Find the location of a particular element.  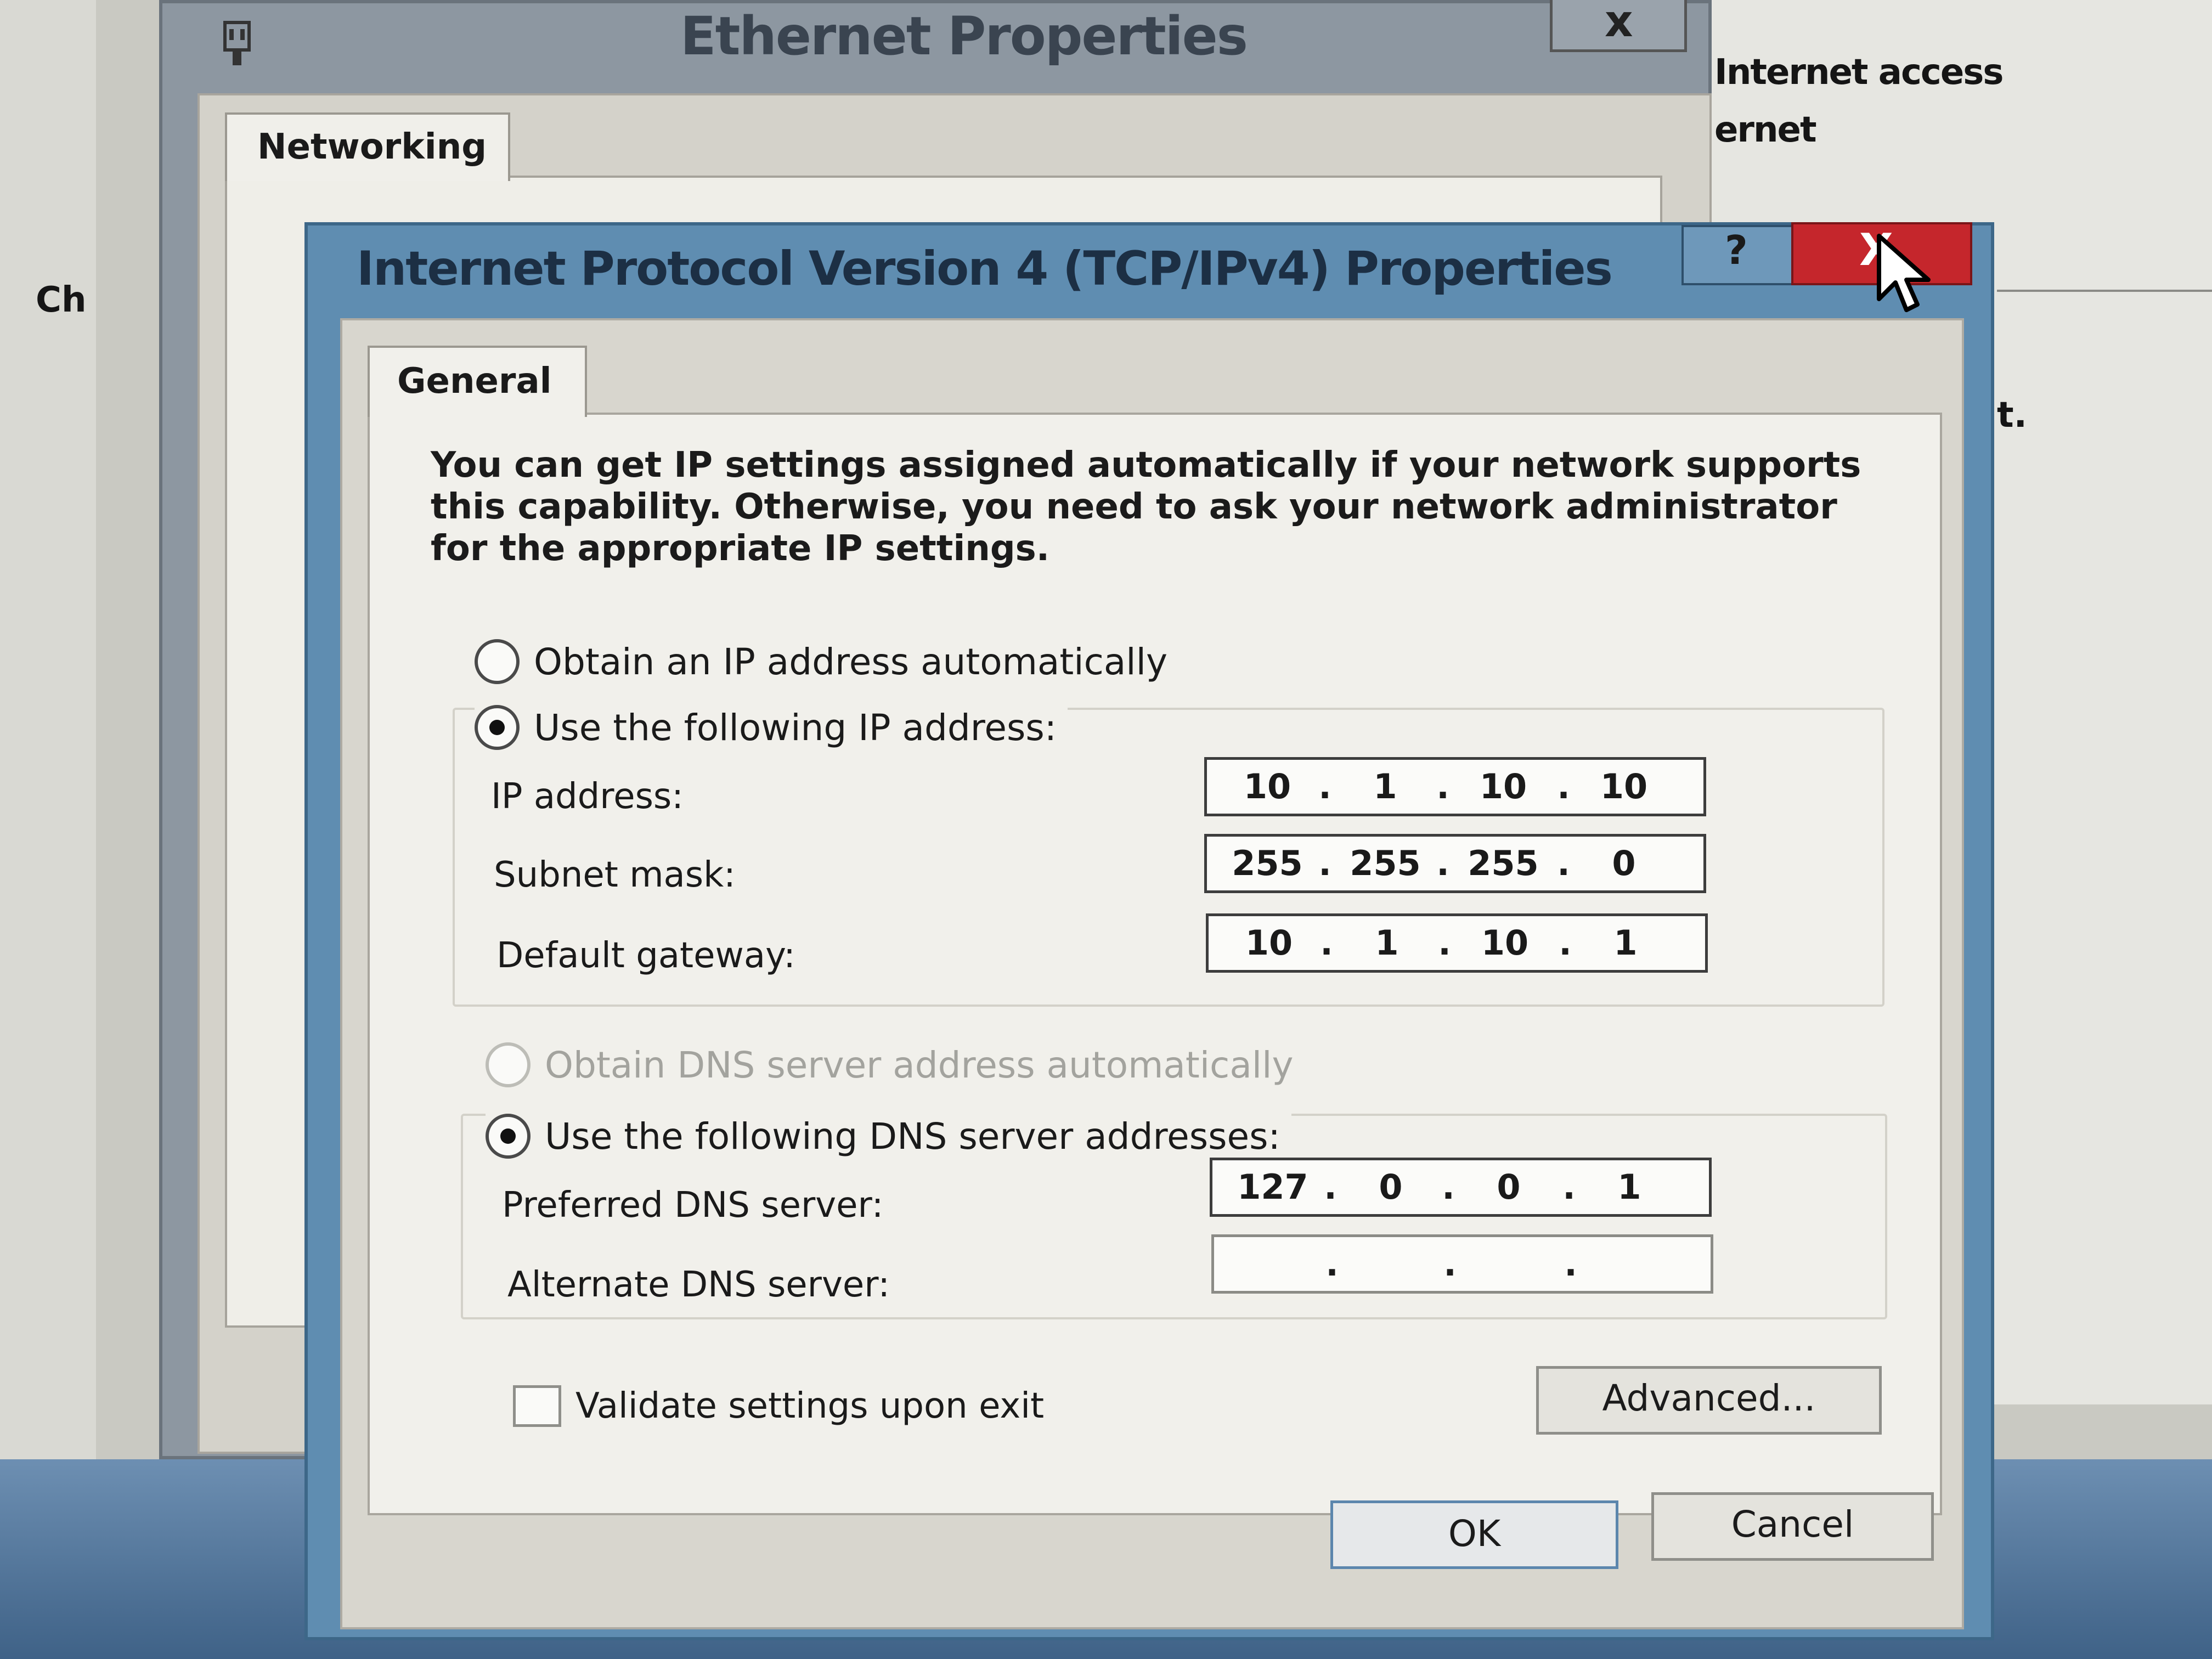

mouse-cursor-icon is located at coordinates (1904, 273).